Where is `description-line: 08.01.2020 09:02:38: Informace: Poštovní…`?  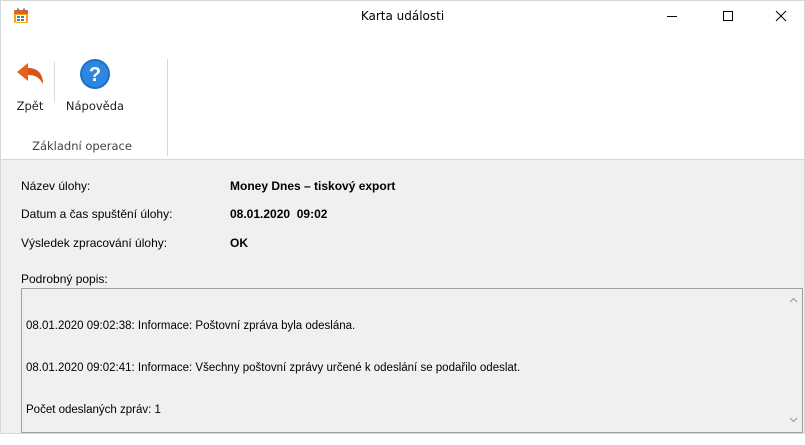
description-line: 08.01.2020 09:02:38: Informace: Poštovní… is located at coordinates (191, 326).